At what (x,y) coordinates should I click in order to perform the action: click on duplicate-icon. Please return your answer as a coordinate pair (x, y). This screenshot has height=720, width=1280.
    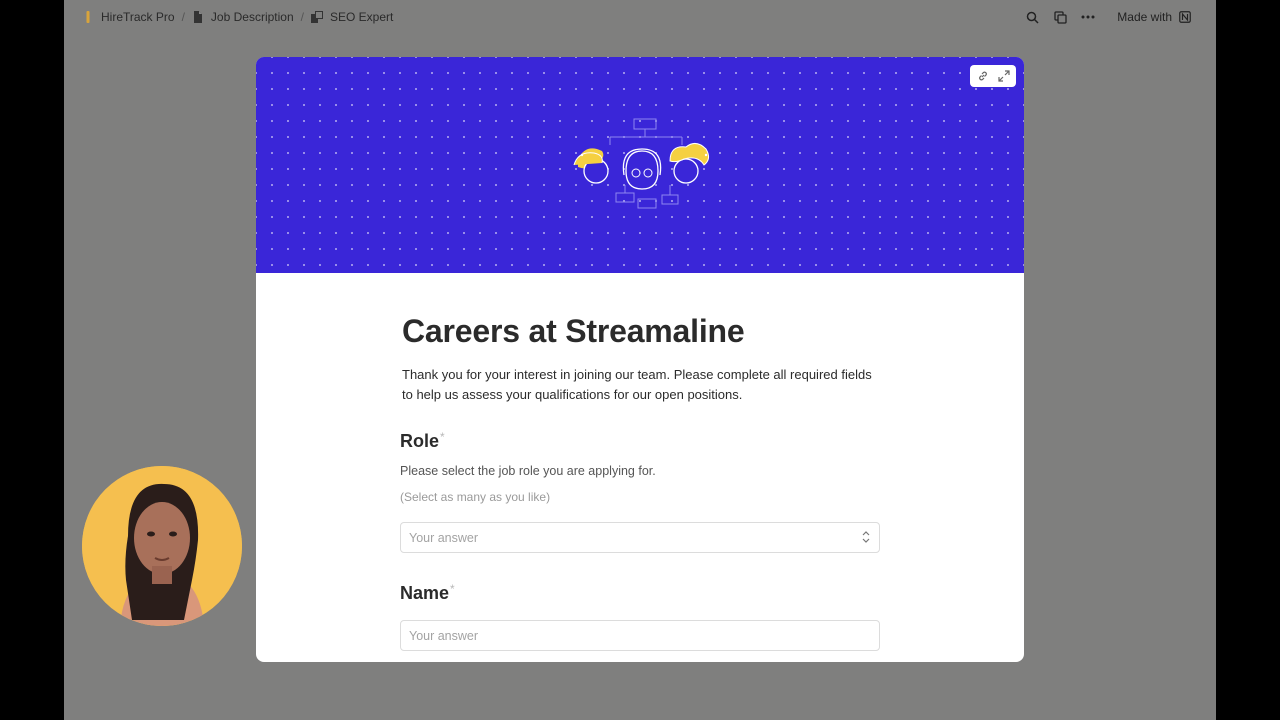
    Looking at the image, I should click on (1060, 17).